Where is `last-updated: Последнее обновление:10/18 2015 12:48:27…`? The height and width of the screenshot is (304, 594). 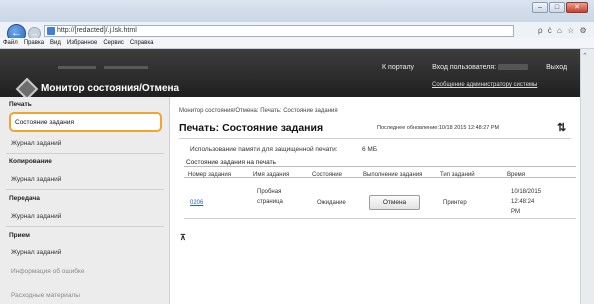
last-updated: Последнее обновление:10/18 2015 12:48:27… is located at coordinates (438, 128).